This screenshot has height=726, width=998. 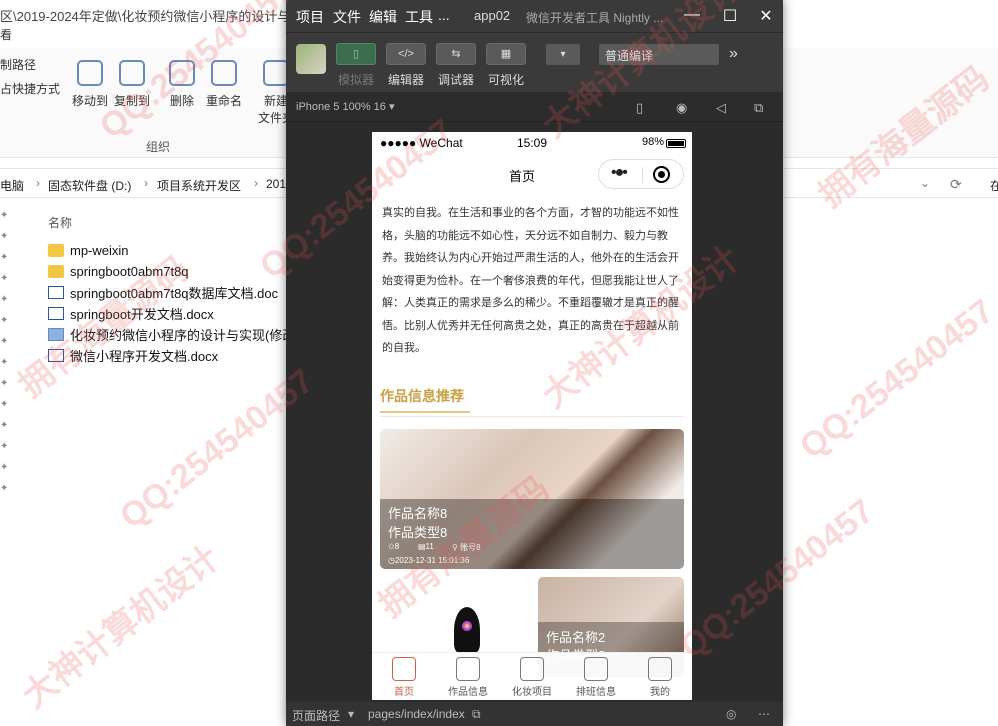 I want to click on card-views: ▤11, so click(x=426, y=546).